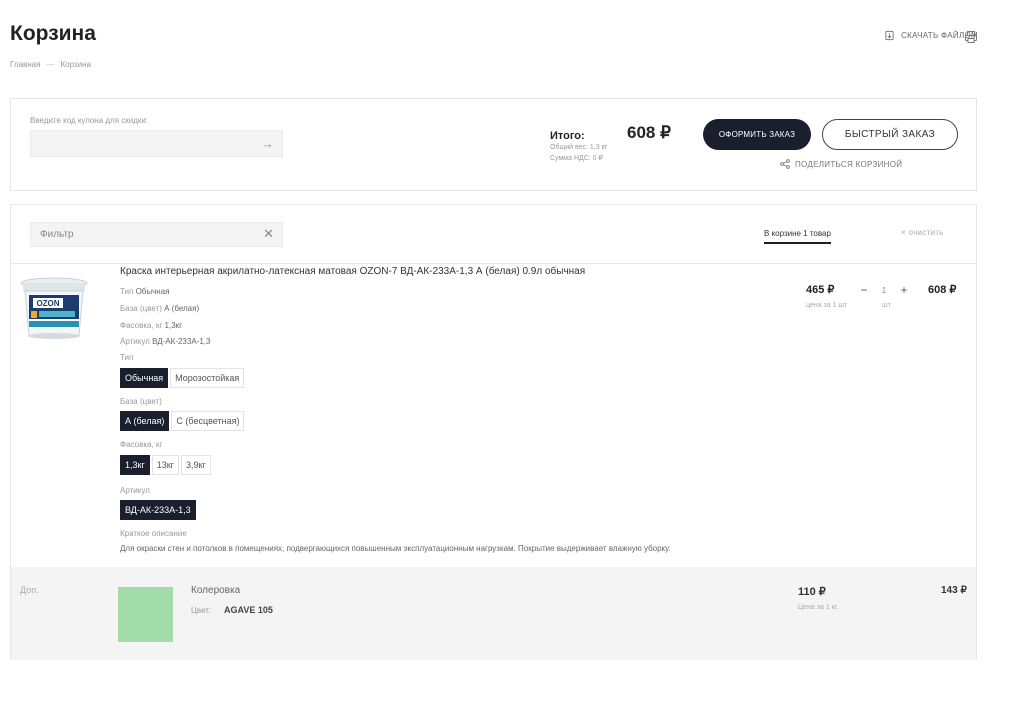  Describe the element at coordinates (145, 421) in the screenshot. I see `option-base-white: А (белая)` at that location.